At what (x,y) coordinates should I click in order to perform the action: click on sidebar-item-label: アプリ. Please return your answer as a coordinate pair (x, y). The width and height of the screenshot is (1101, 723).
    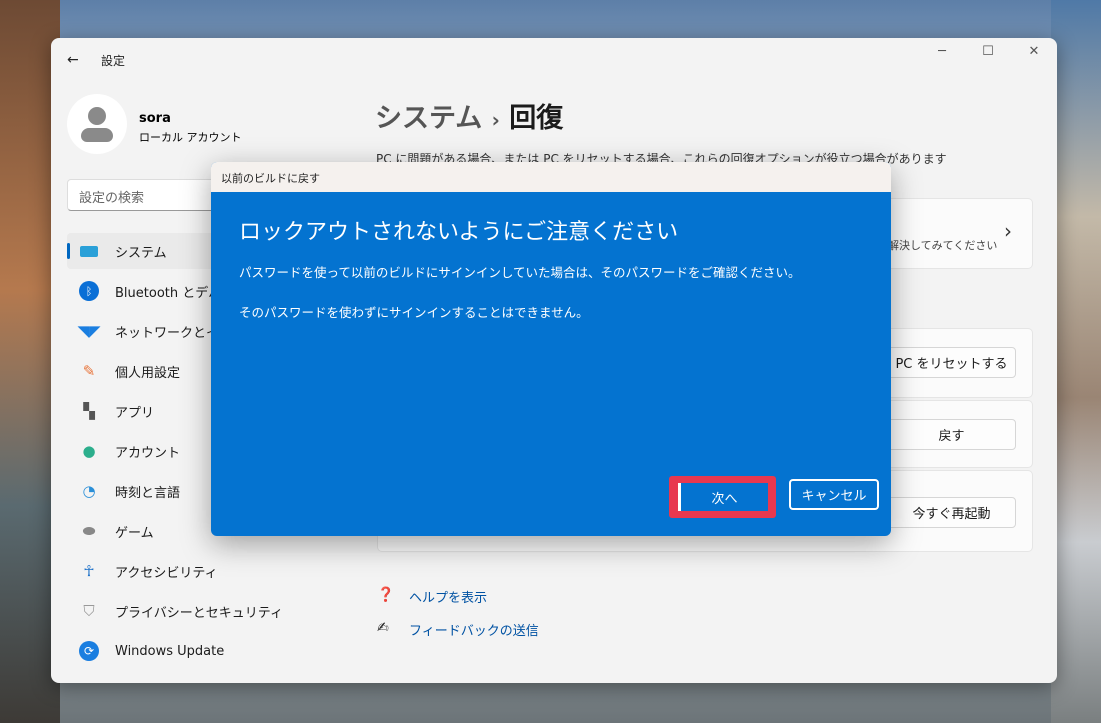
    Looking at the image, I should click on (135, 413).